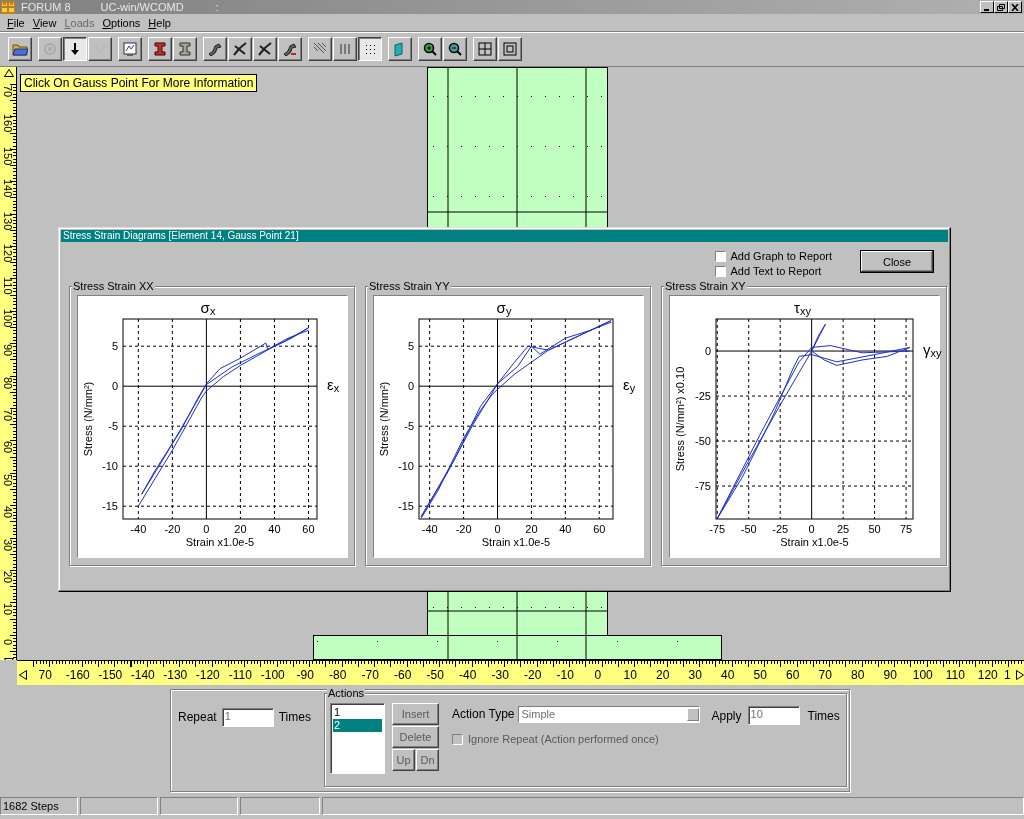 This screenshot has width=1024, height=819. Describe the element at coordinates (776, 271) in the screenshot. I see `checkbox-label: Add Text to Report` at that location.